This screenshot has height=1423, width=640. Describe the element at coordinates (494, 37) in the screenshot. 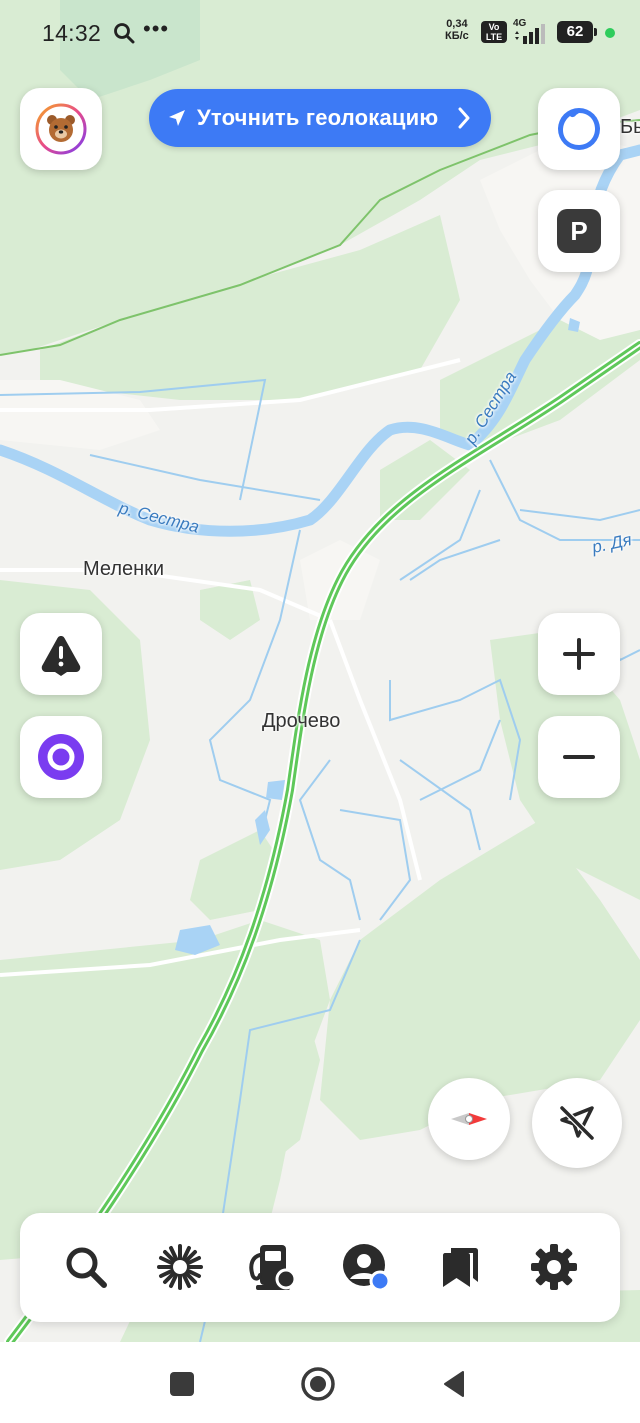

I see `volte-bottom: LTE` at that location.